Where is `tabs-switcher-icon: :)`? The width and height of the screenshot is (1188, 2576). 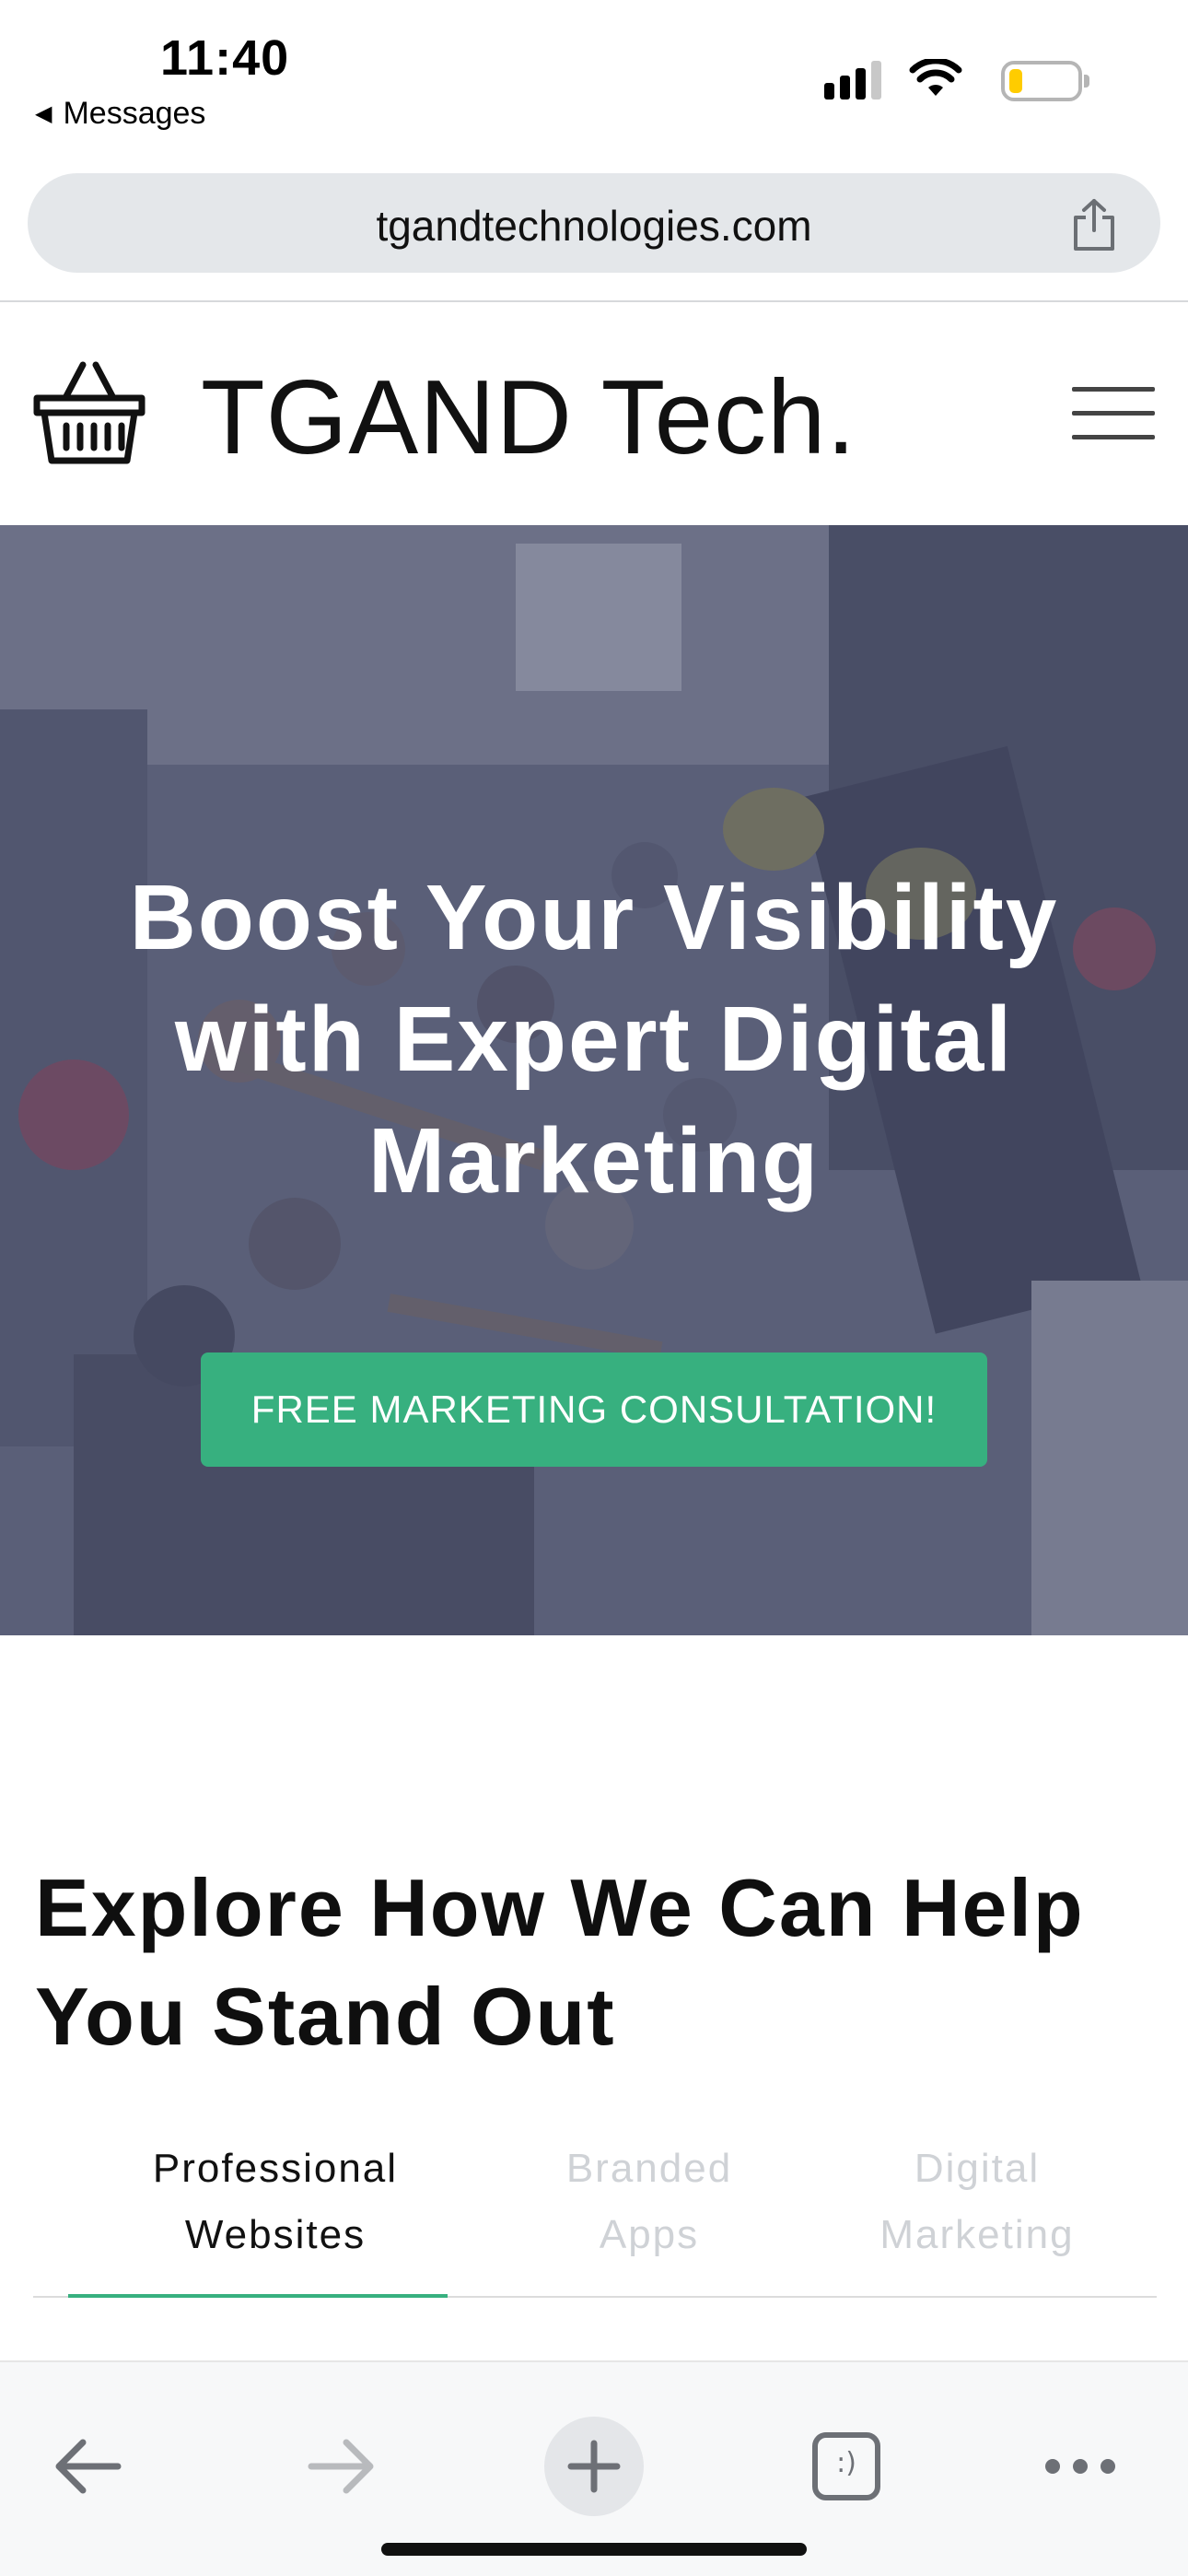 tabs-switcher-icon: :) is located at coordinates (846, 2466).